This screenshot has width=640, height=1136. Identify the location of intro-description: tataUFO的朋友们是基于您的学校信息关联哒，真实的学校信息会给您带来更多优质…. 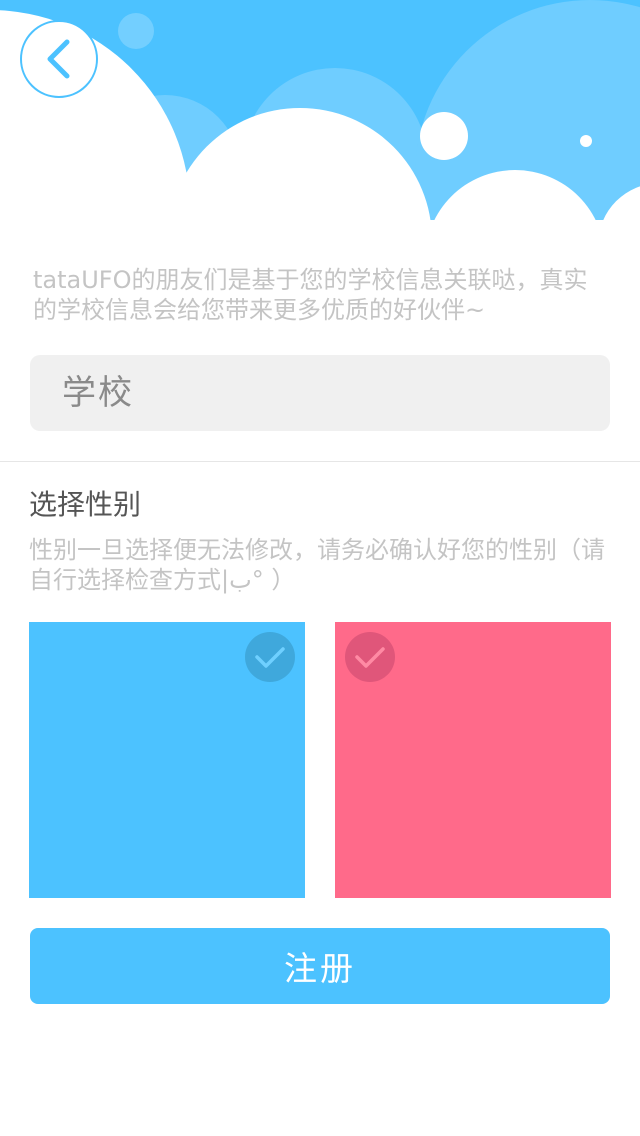
(310, 295).